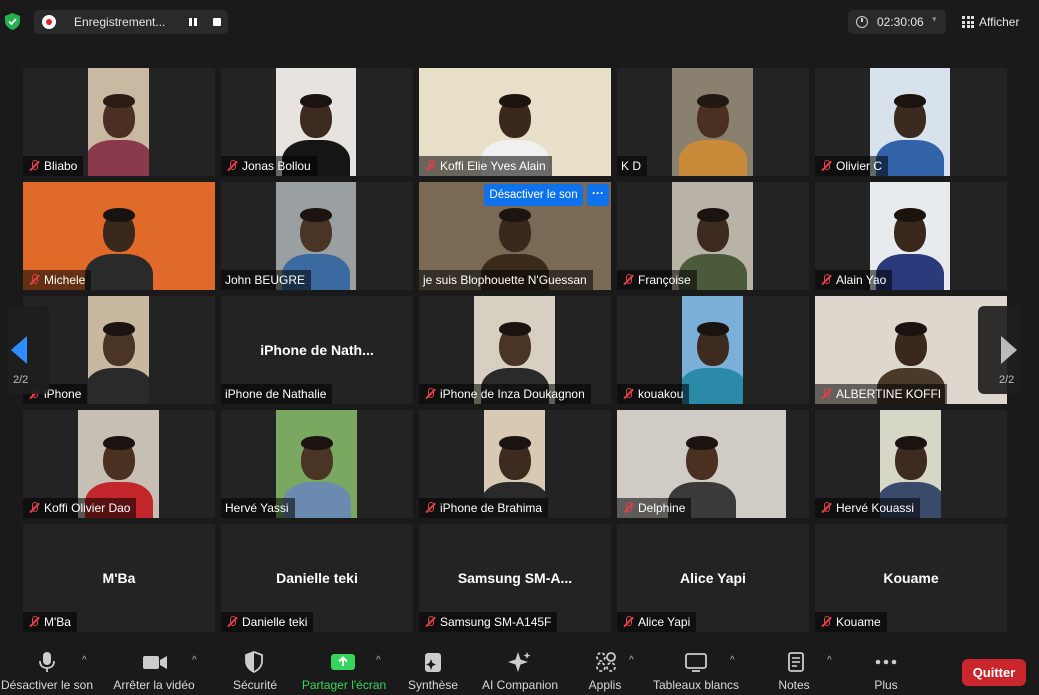 The image size is (1039, 695). What do you see at coordinates (28, 350) in the screenshot?
I see `previous-page-button: 2/2` at bounding box center [28, 350].